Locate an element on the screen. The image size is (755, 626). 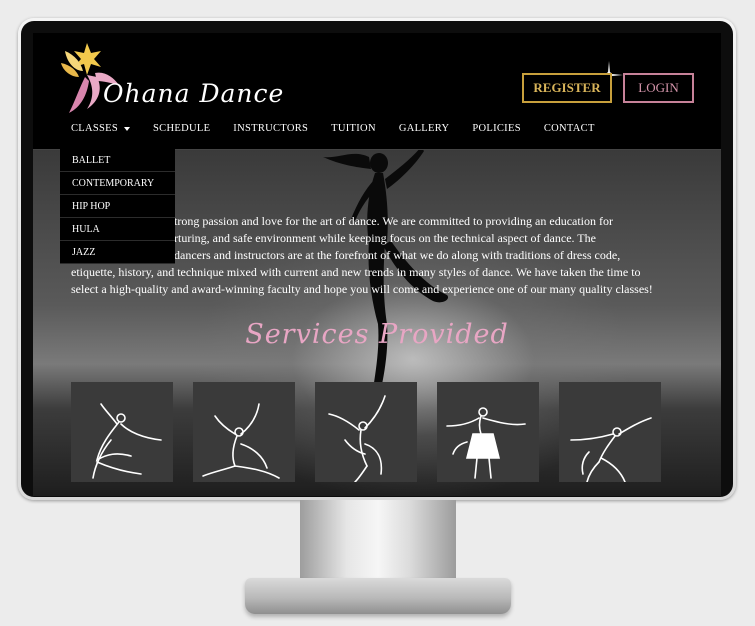
service-card-jazz is located at coordinates (610, 432).